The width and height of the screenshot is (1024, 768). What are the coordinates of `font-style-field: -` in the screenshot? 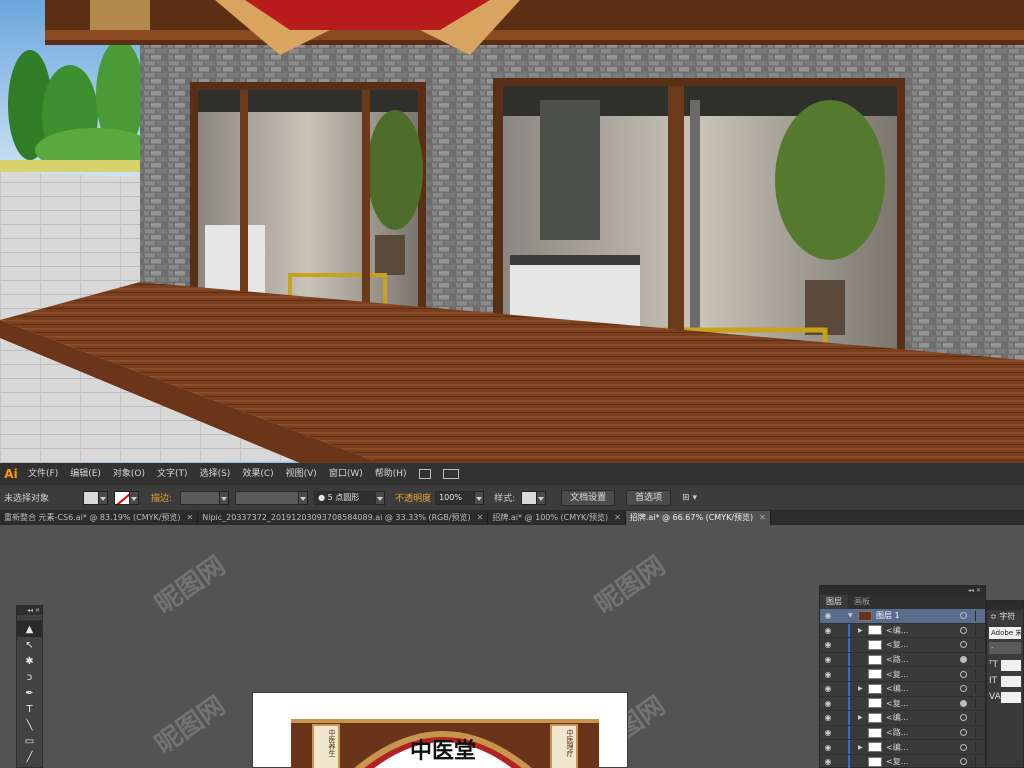 It's located at (1005, 648).